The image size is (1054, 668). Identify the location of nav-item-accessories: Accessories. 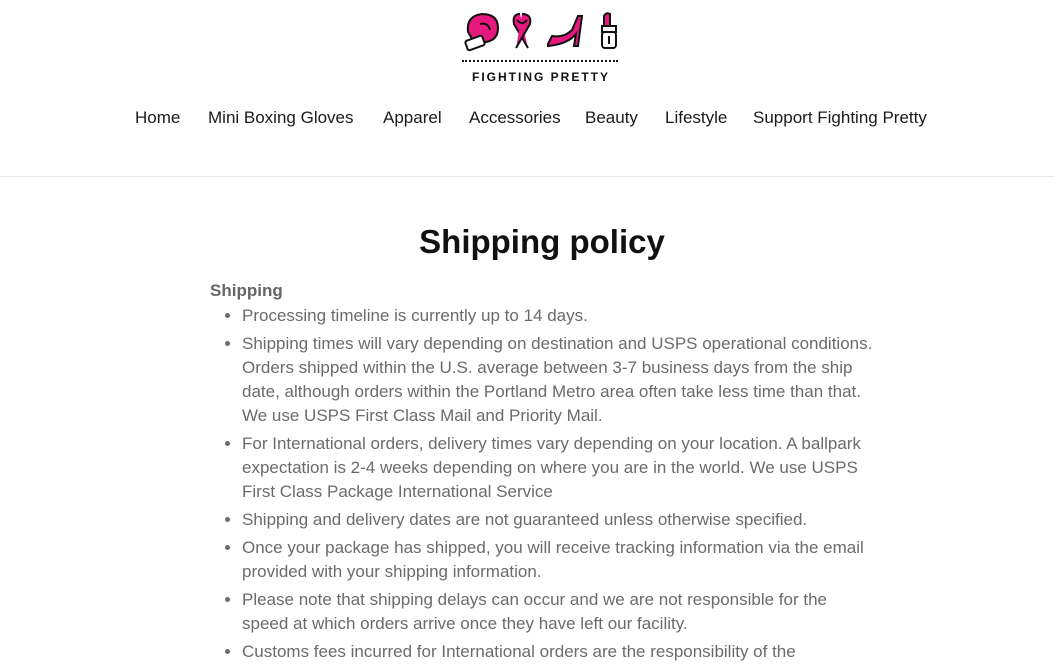
(515, 118).